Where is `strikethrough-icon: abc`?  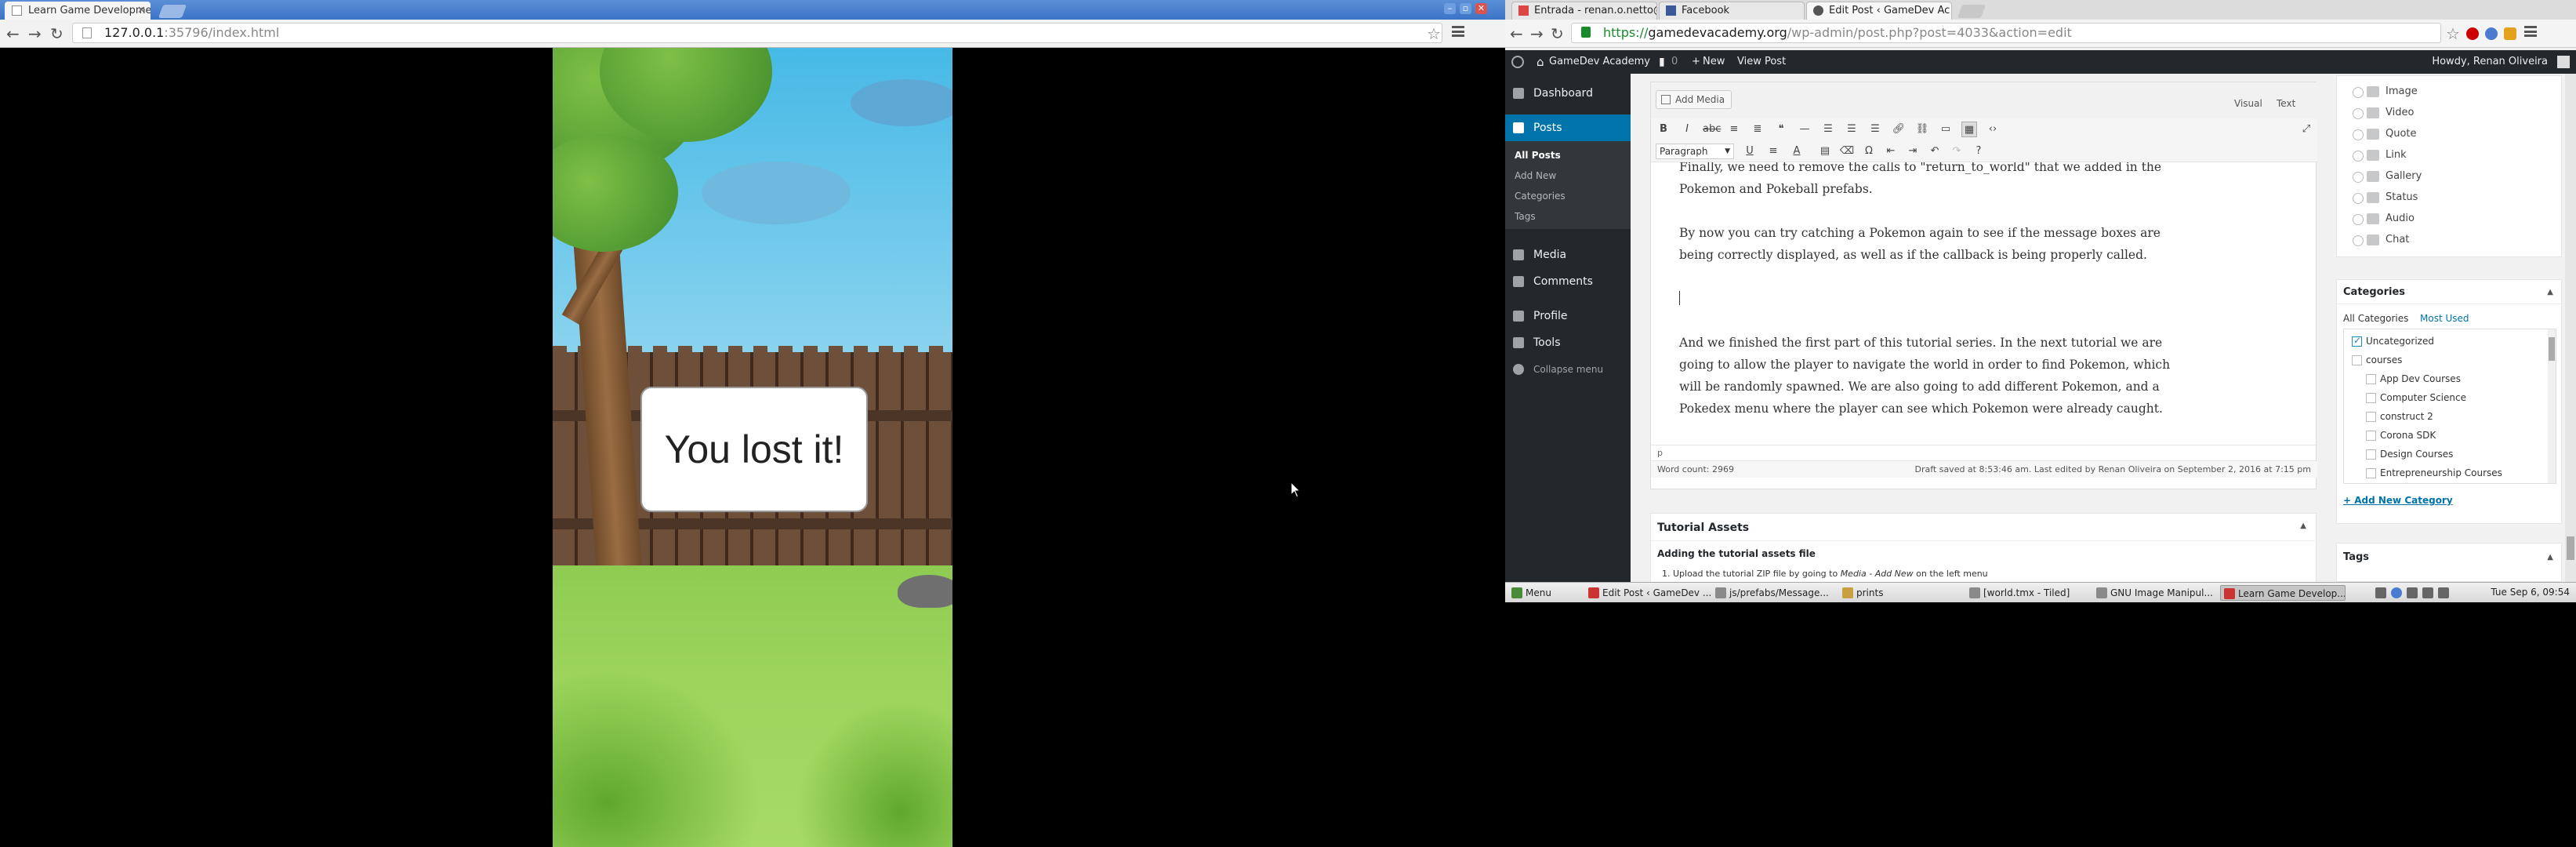
strikethrough-icon: abc is located at coordinates (1712, 129).